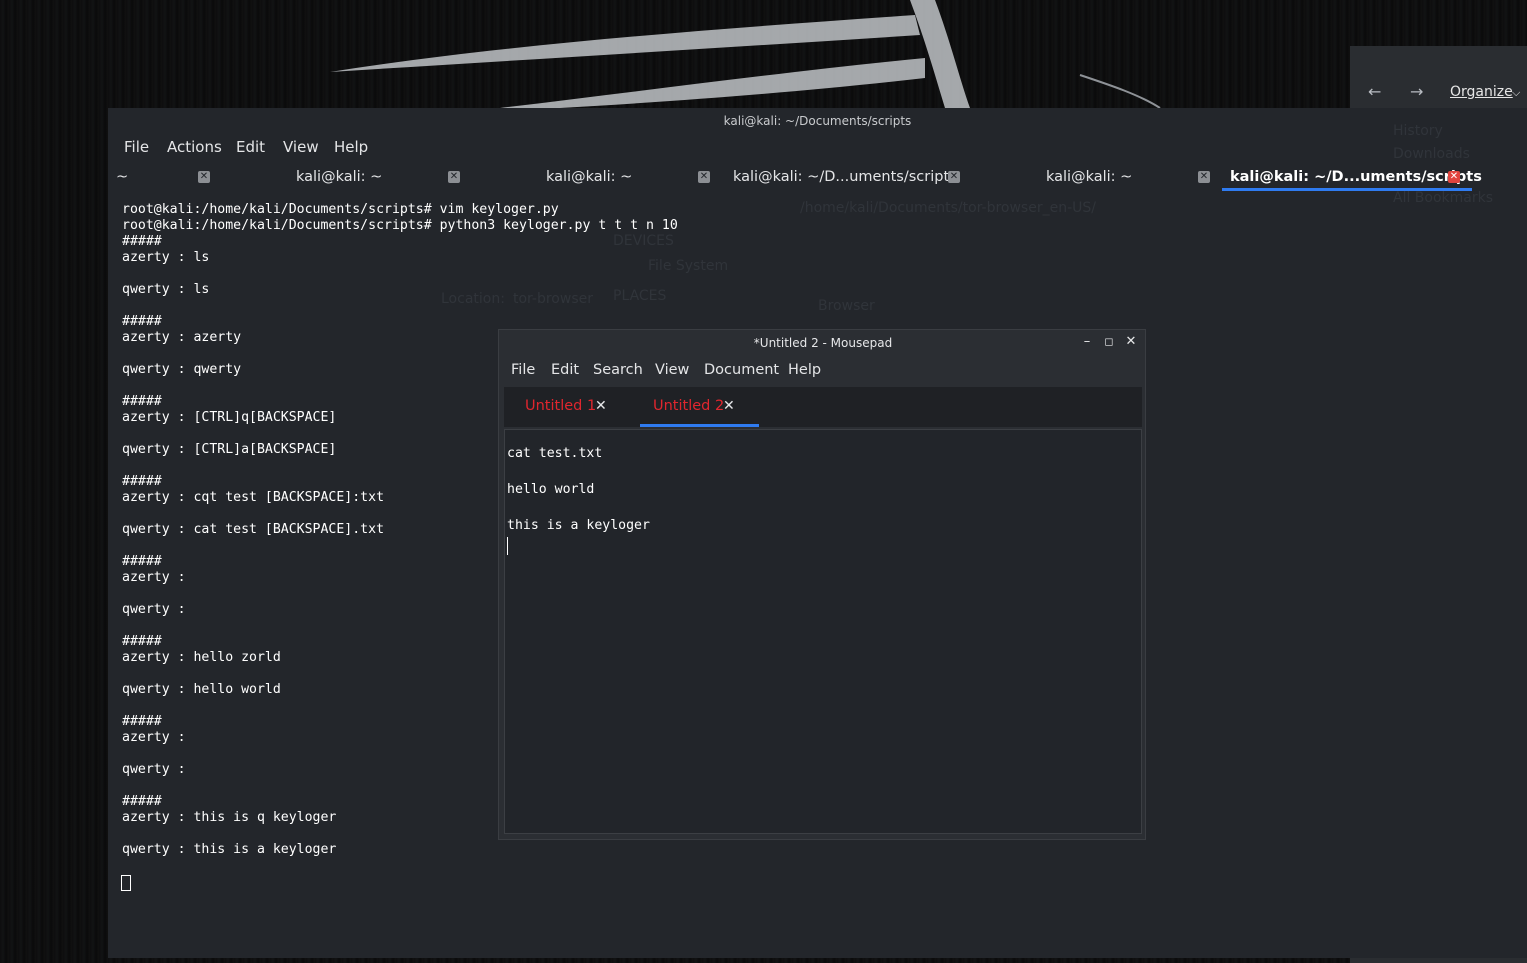 The height and width of the screenshot is (963, 1527). What do you see at coordinates (823, 407) in the screenshot?
I see `mousepad-tab-bar: Untitled 1 ✕ Untitled 2 ✕` at bounding box center [823, 407].